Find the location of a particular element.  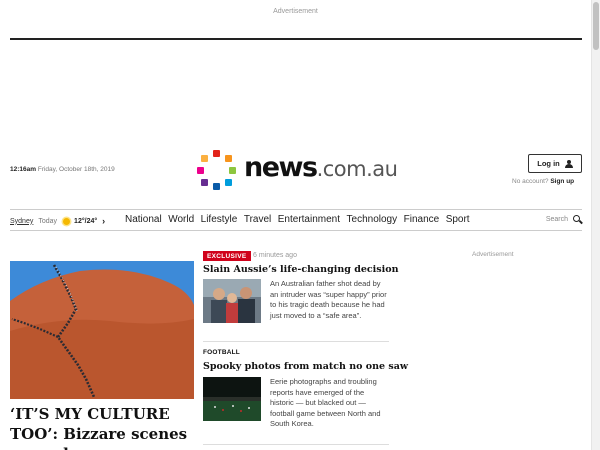

user-icon is located at coordinates (568, 163).